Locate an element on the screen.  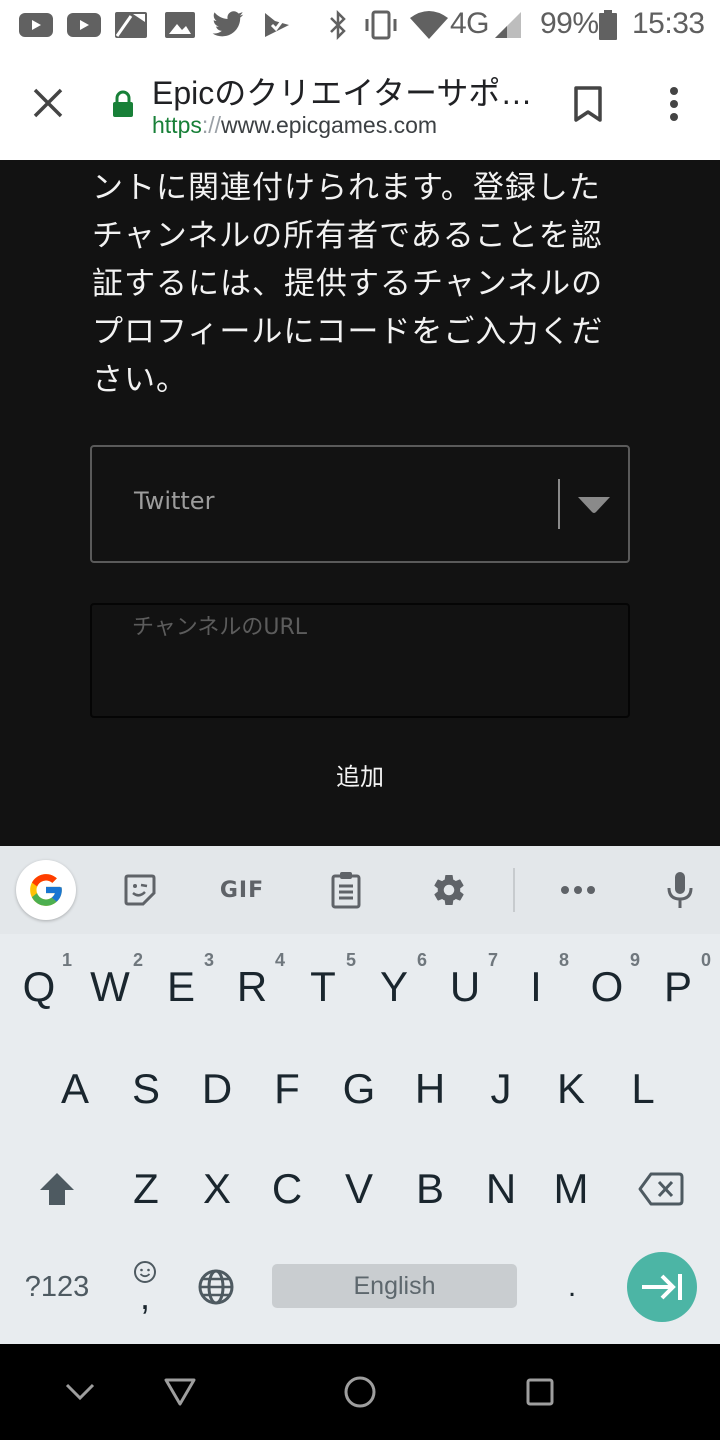
recents-button is located at coordinates (540, 1392).